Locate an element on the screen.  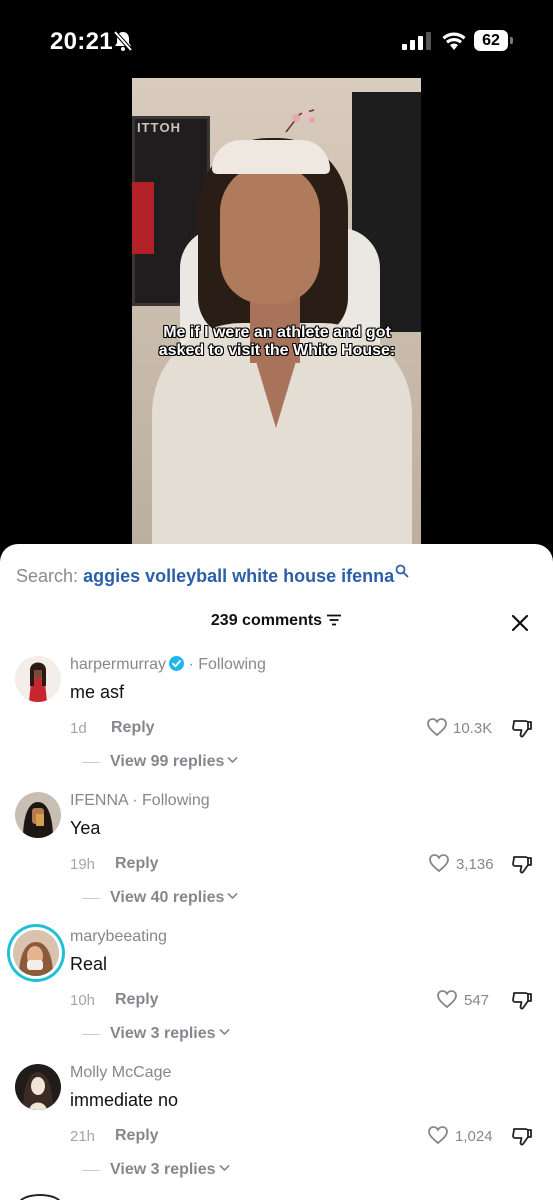
comment-time: 10h is located at coordinates (83, 1000).